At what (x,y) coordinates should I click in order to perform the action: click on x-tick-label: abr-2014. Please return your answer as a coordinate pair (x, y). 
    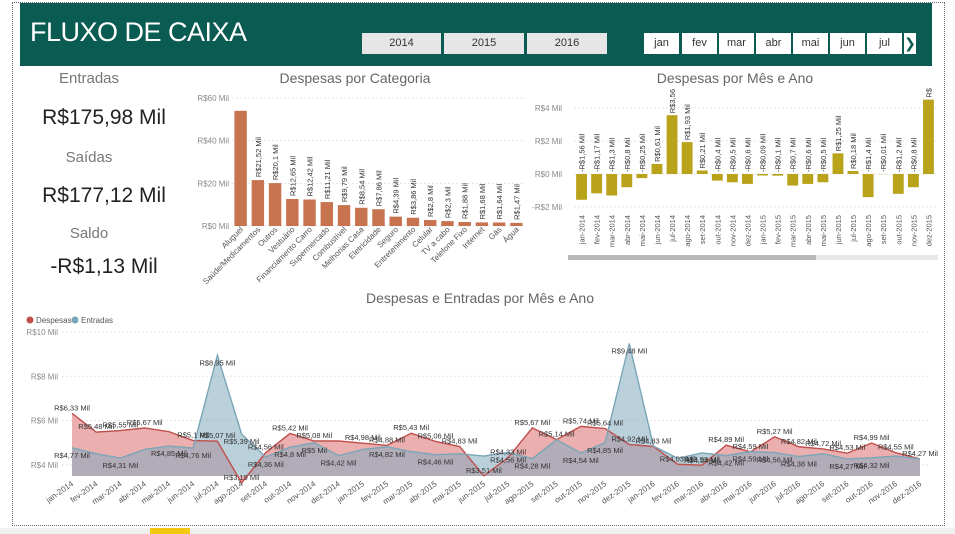
    Looking at the image, I should click on (627, 230).